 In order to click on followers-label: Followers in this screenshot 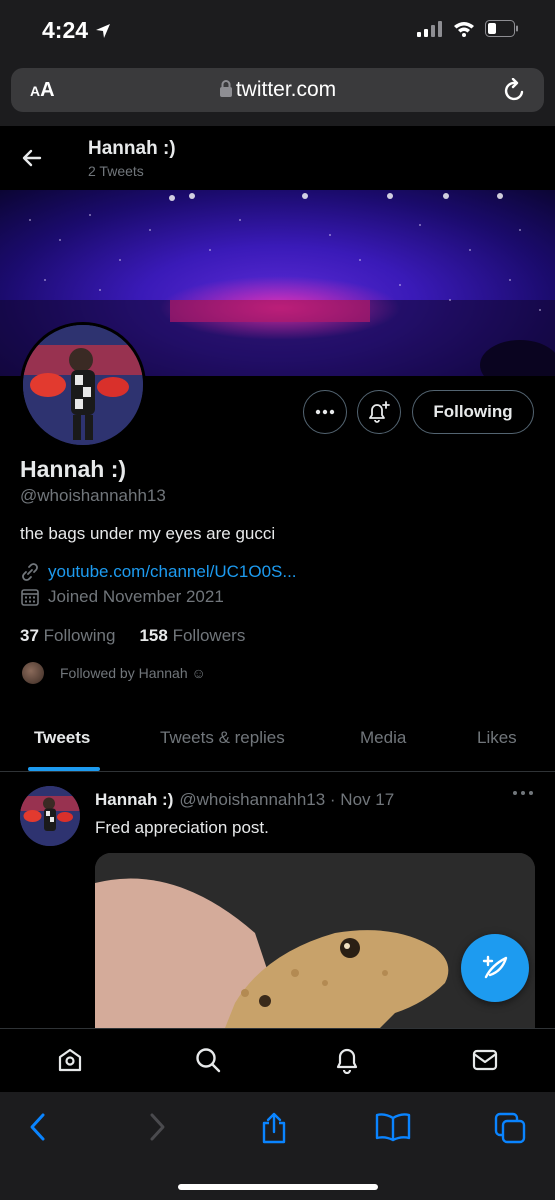, I will do `click(209, 635)`.